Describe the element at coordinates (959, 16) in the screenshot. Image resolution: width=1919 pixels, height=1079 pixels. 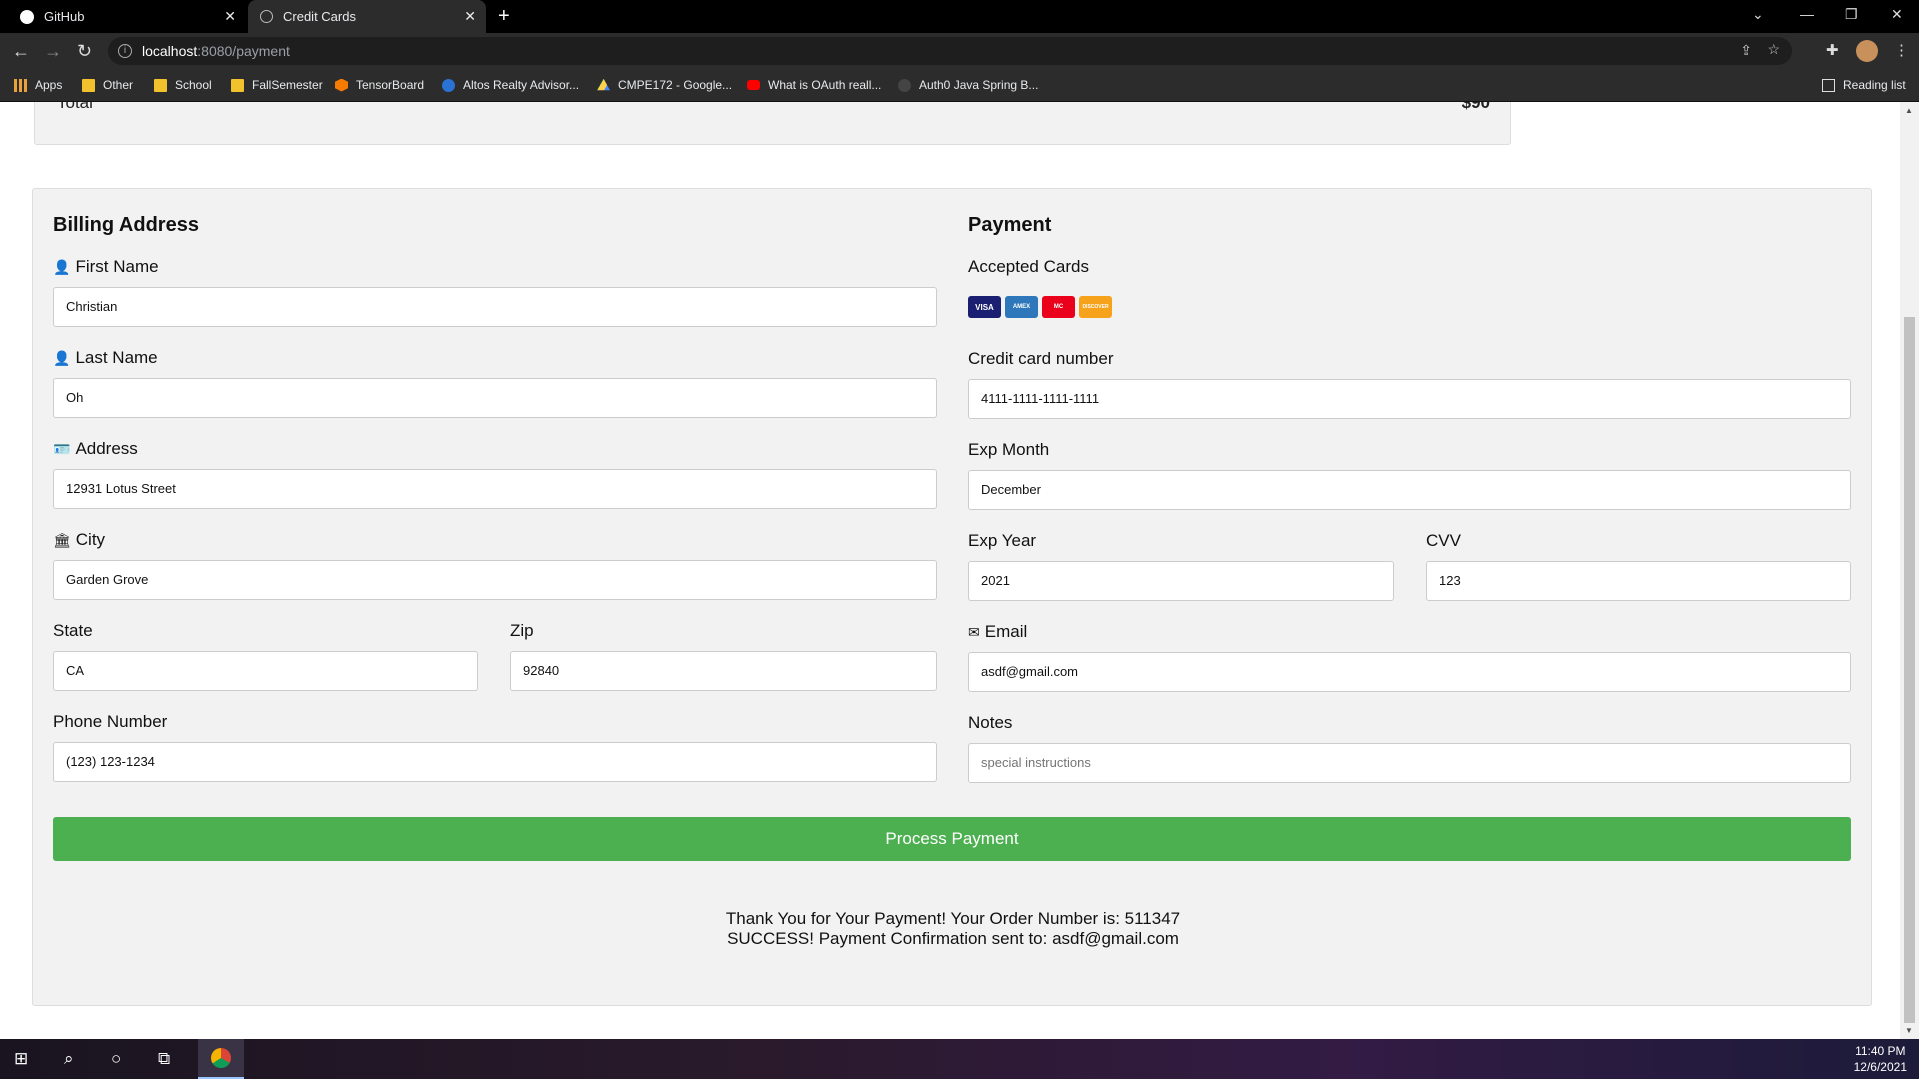
I see `browser-tab-strip: GitHub ✕ Credit Cards ✕ + ⌄ — ❐ ✕` at that location.